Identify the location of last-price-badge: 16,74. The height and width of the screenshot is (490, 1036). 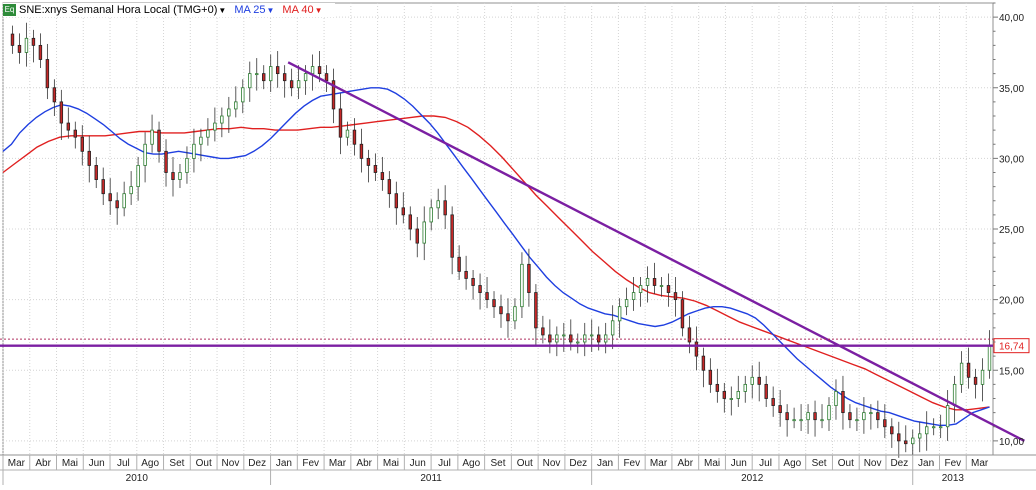
(1011, 346).